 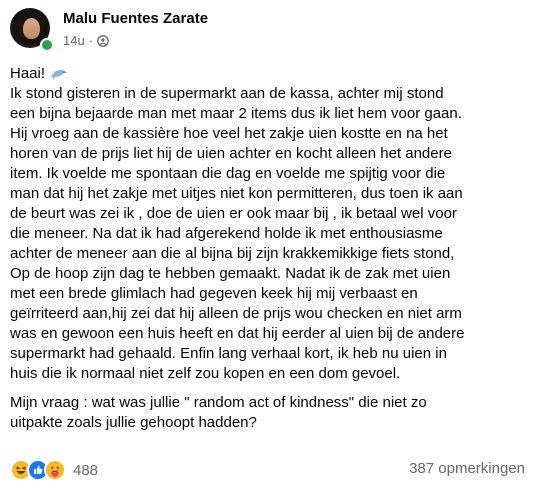 What do you see at coordinates (270, 74) in the screenshot?
I see `greeting-line: Haai!` at bounding box center [270, 74].